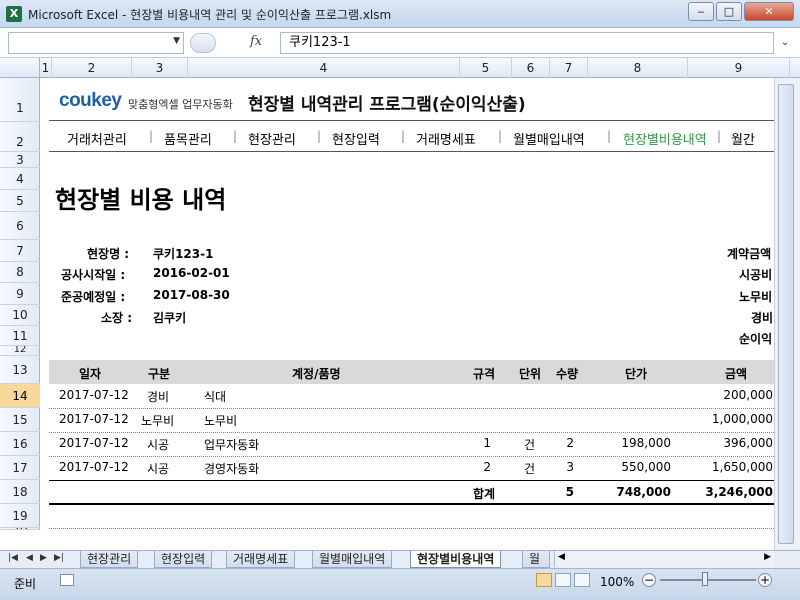  I want to click on nav-item: 거래처관리, so click(97, 138).